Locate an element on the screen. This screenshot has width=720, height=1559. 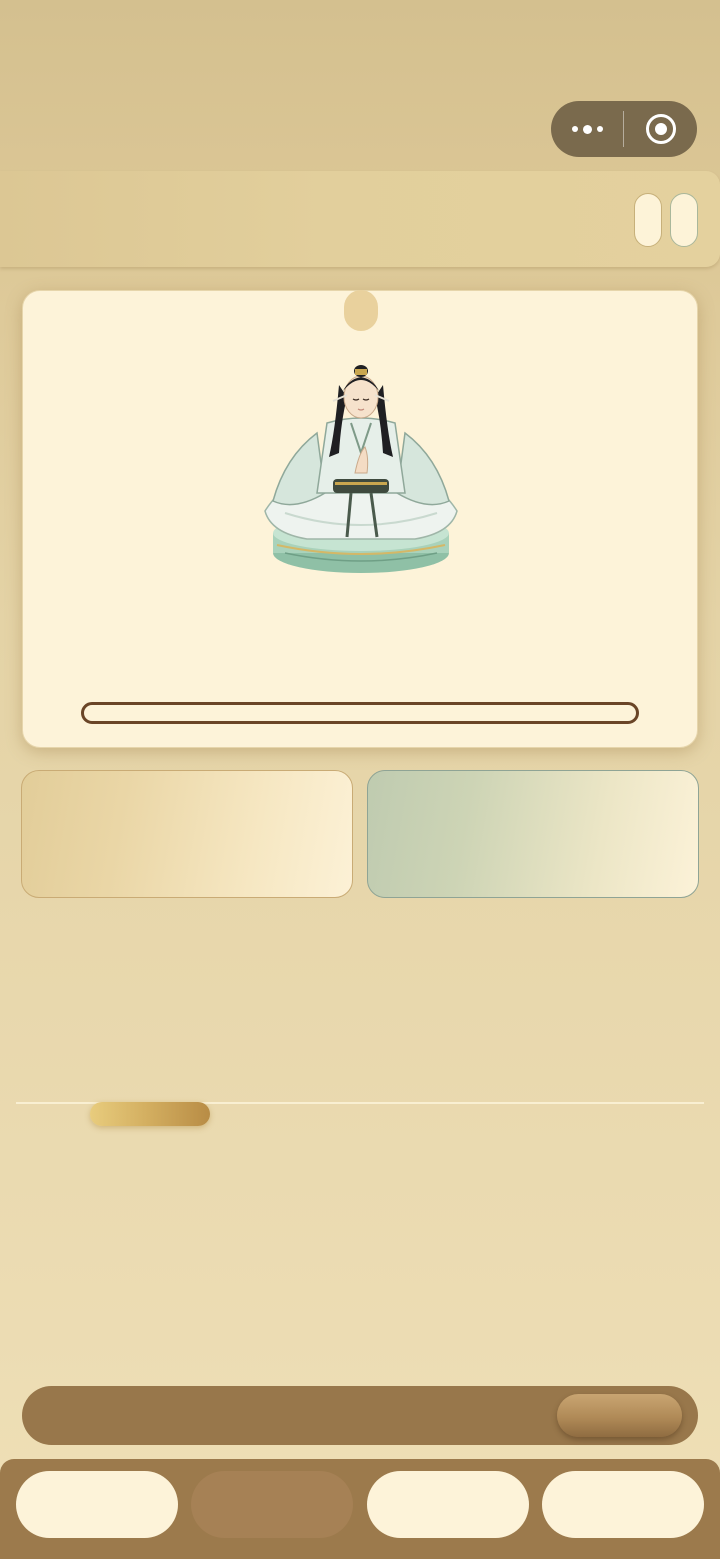
action-button is located at coordinates (619, 1415).